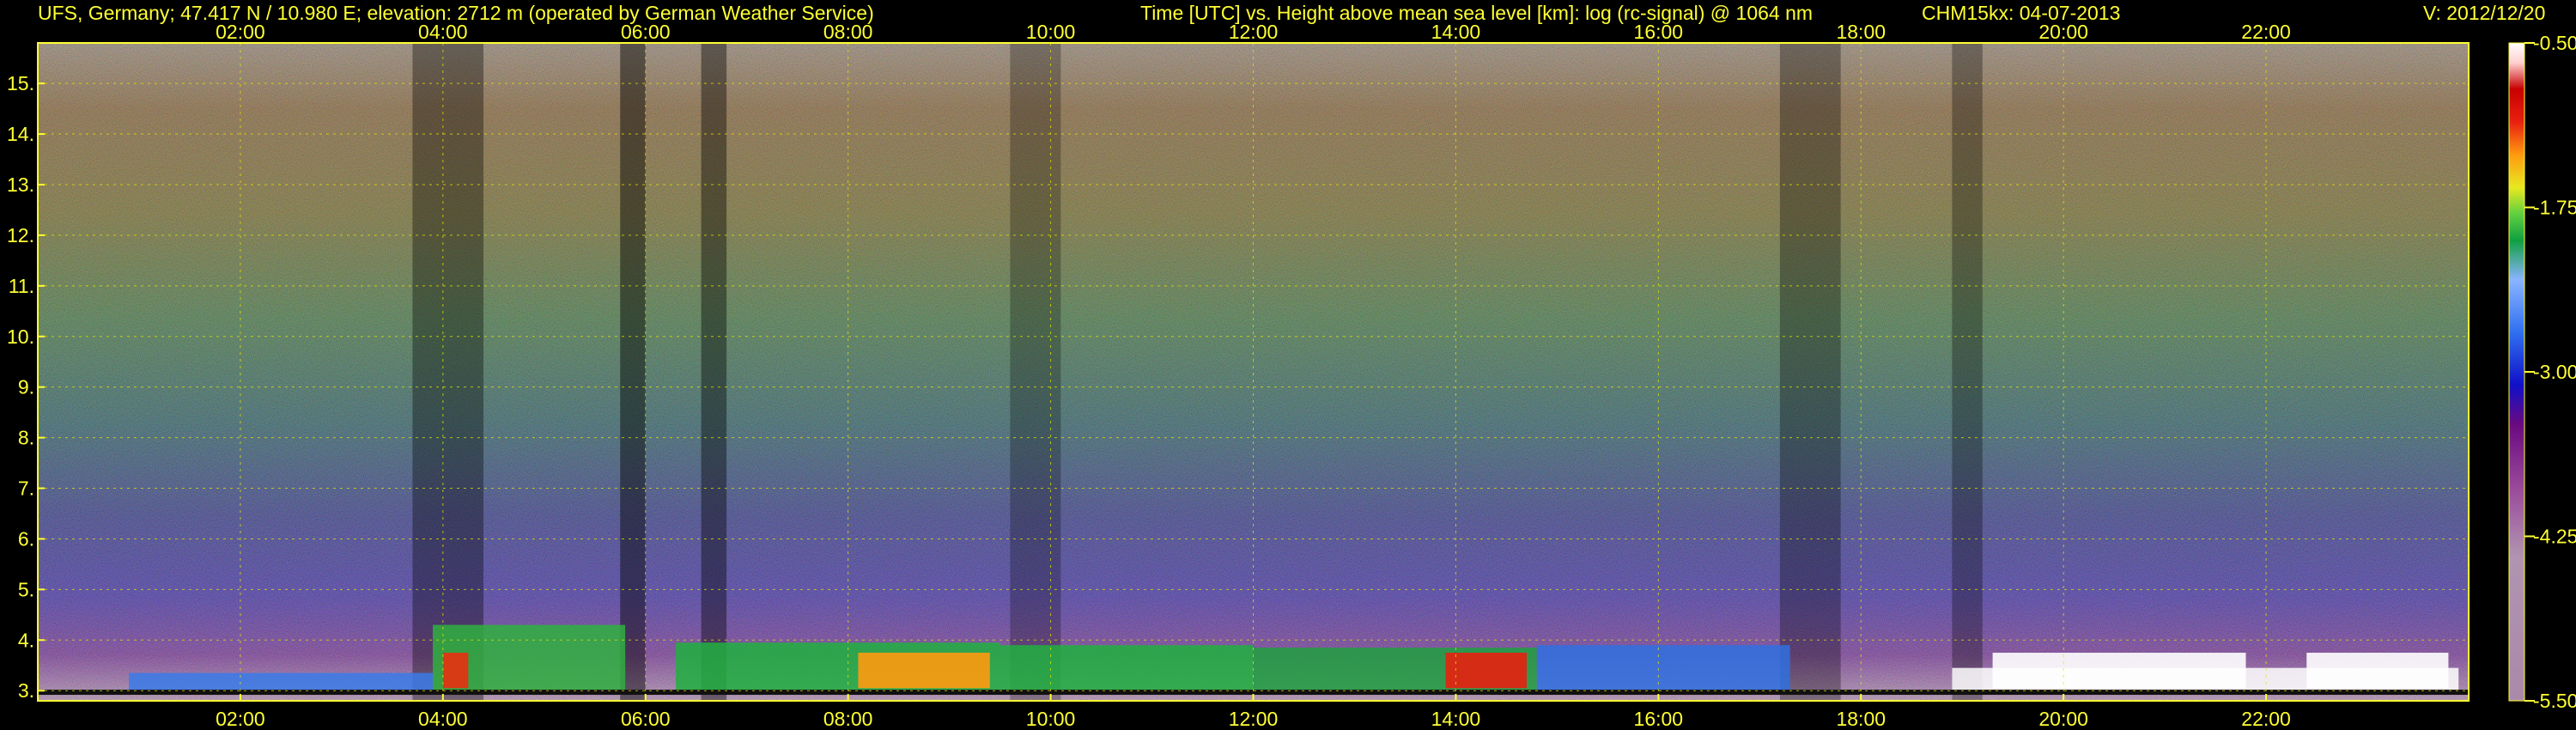  I want to click on y-tick-label: 13., so click(21, 184).